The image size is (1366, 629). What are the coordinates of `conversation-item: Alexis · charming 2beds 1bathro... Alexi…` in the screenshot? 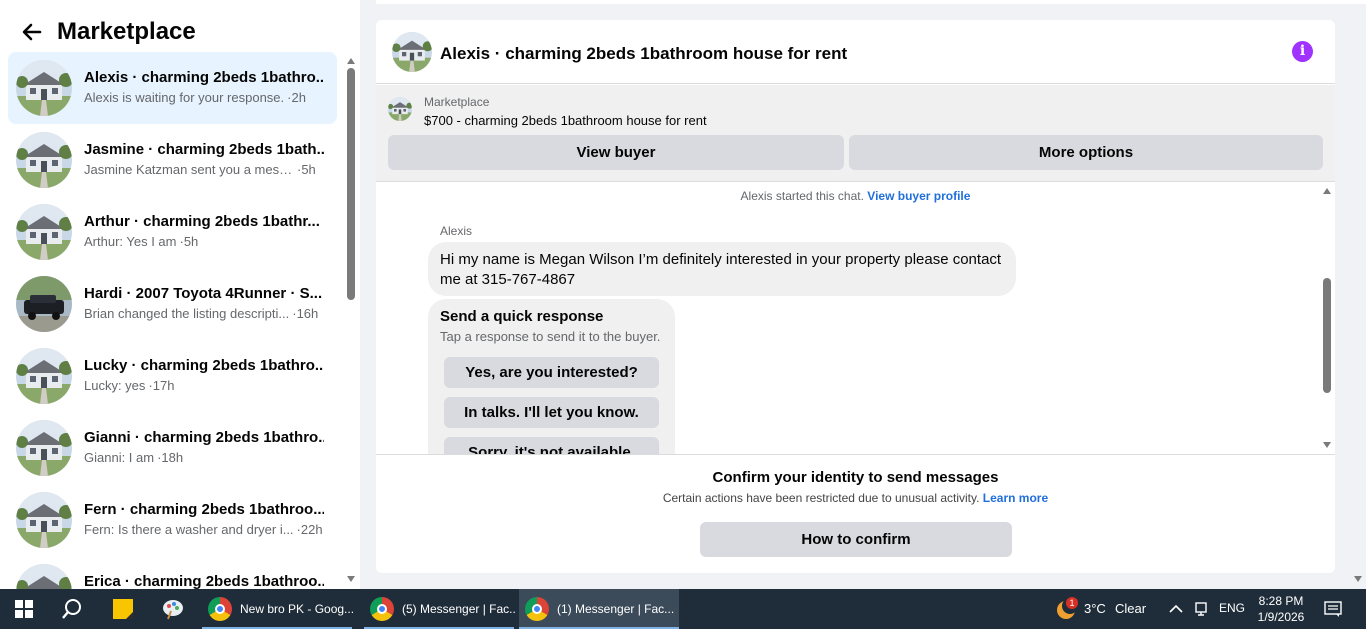 It's located at (172, 88).